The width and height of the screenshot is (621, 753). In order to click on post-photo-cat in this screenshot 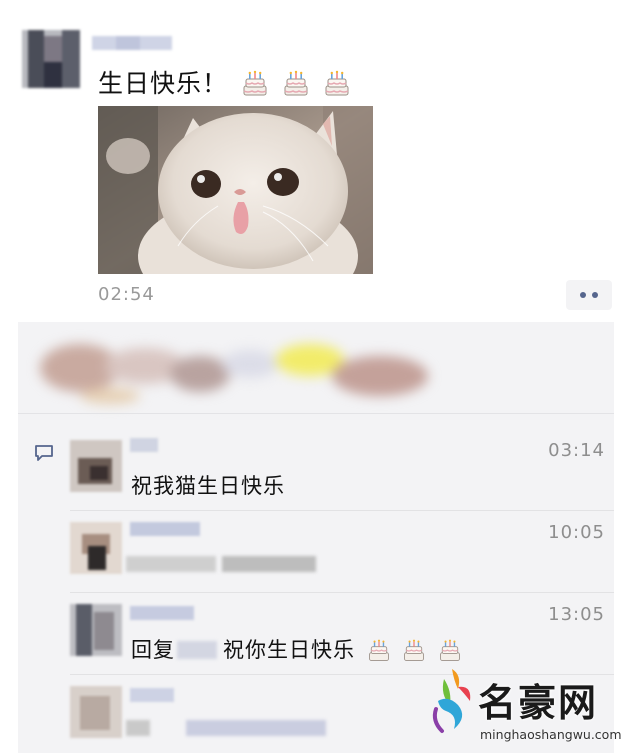, I will do `click(235, 190)`.